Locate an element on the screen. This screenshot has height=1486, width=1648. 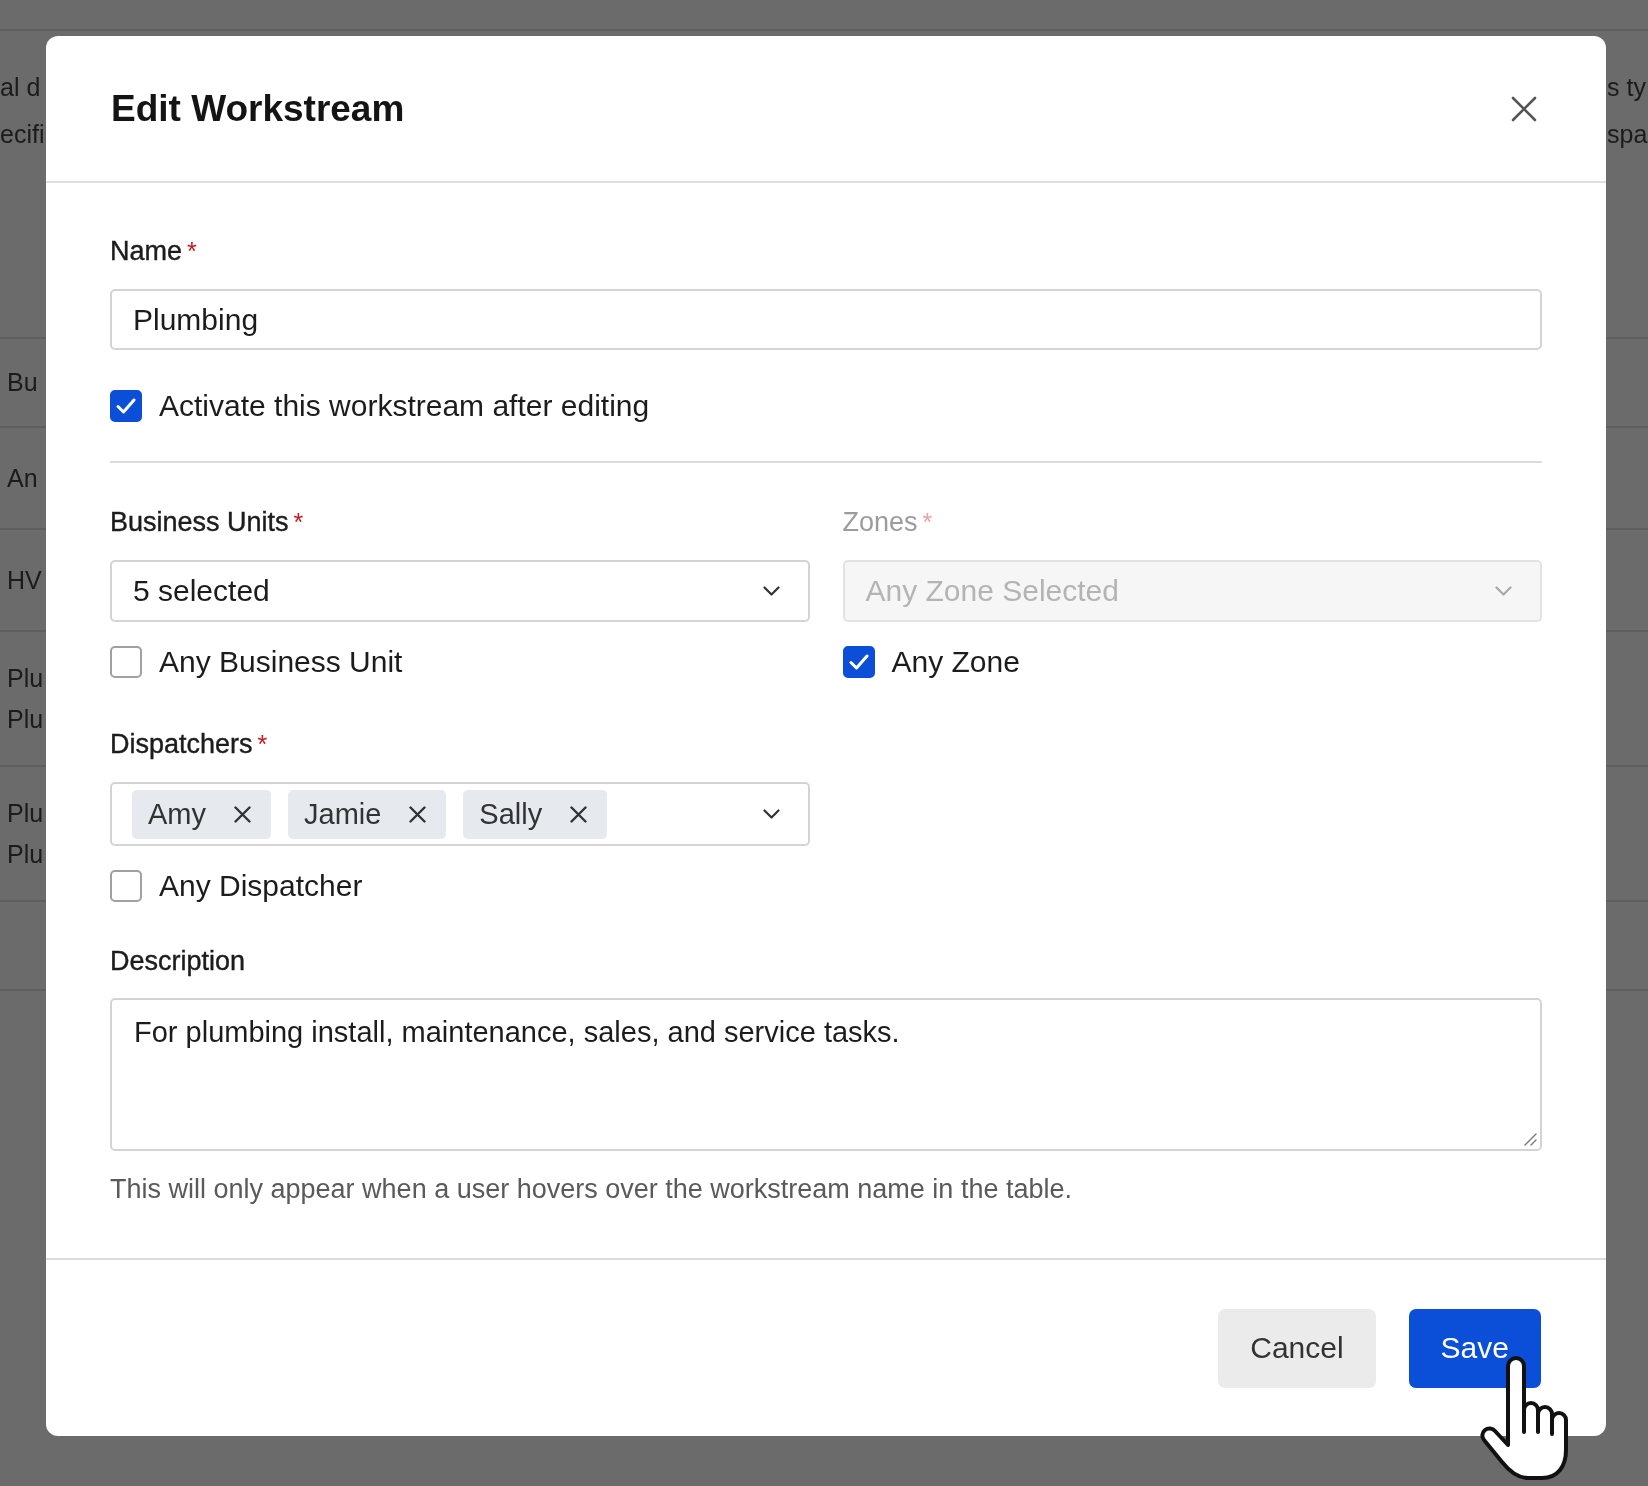
background-text: ecifi is located at coordinates (22, 134).